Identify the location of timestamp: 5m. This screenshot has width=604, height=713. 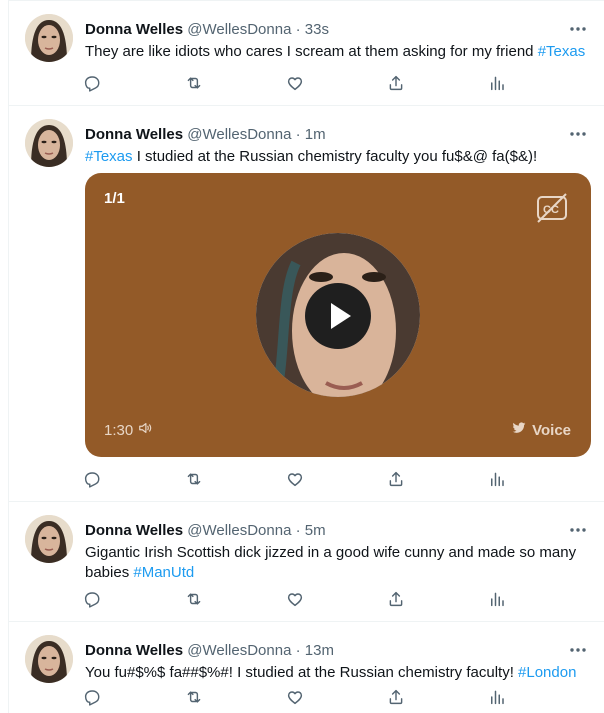
(315, 530).